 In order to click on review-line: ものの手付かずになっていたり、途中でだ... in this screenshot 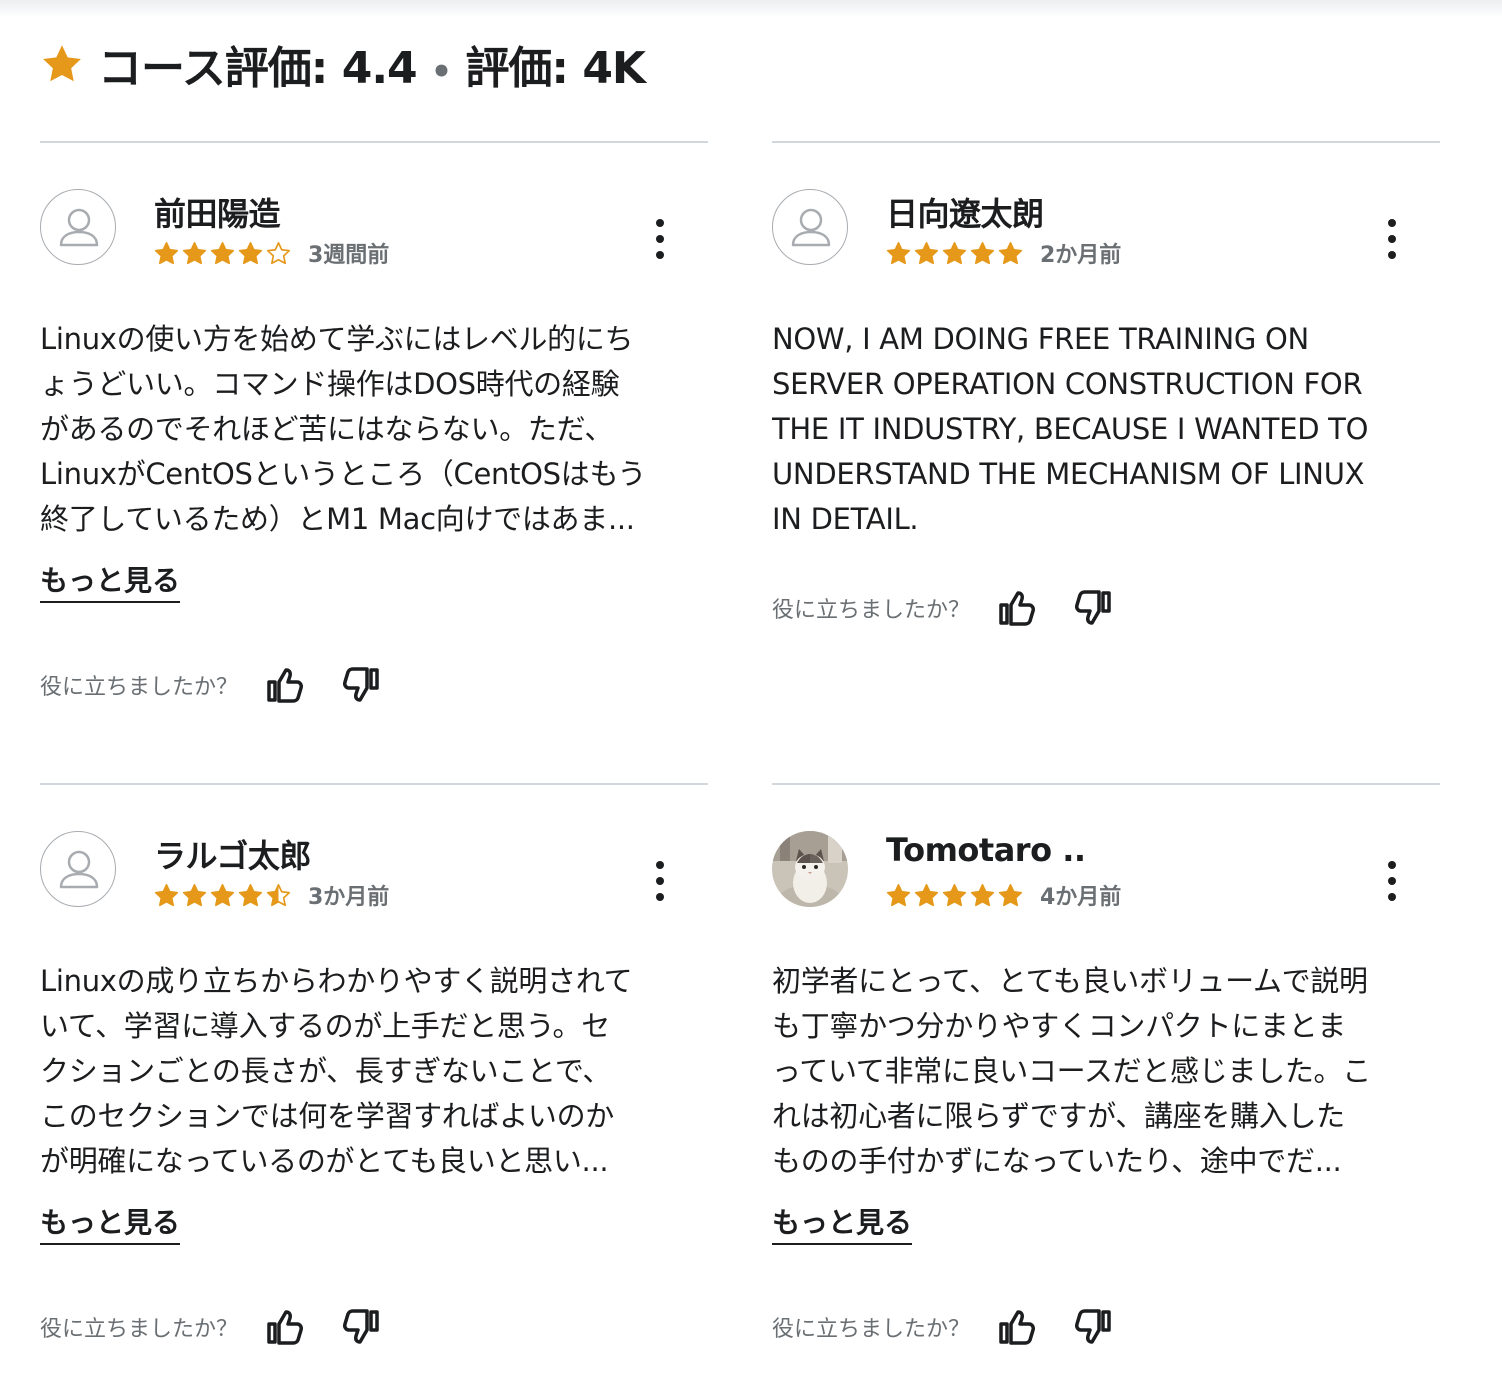, I will do `click(1057, 1161)`.